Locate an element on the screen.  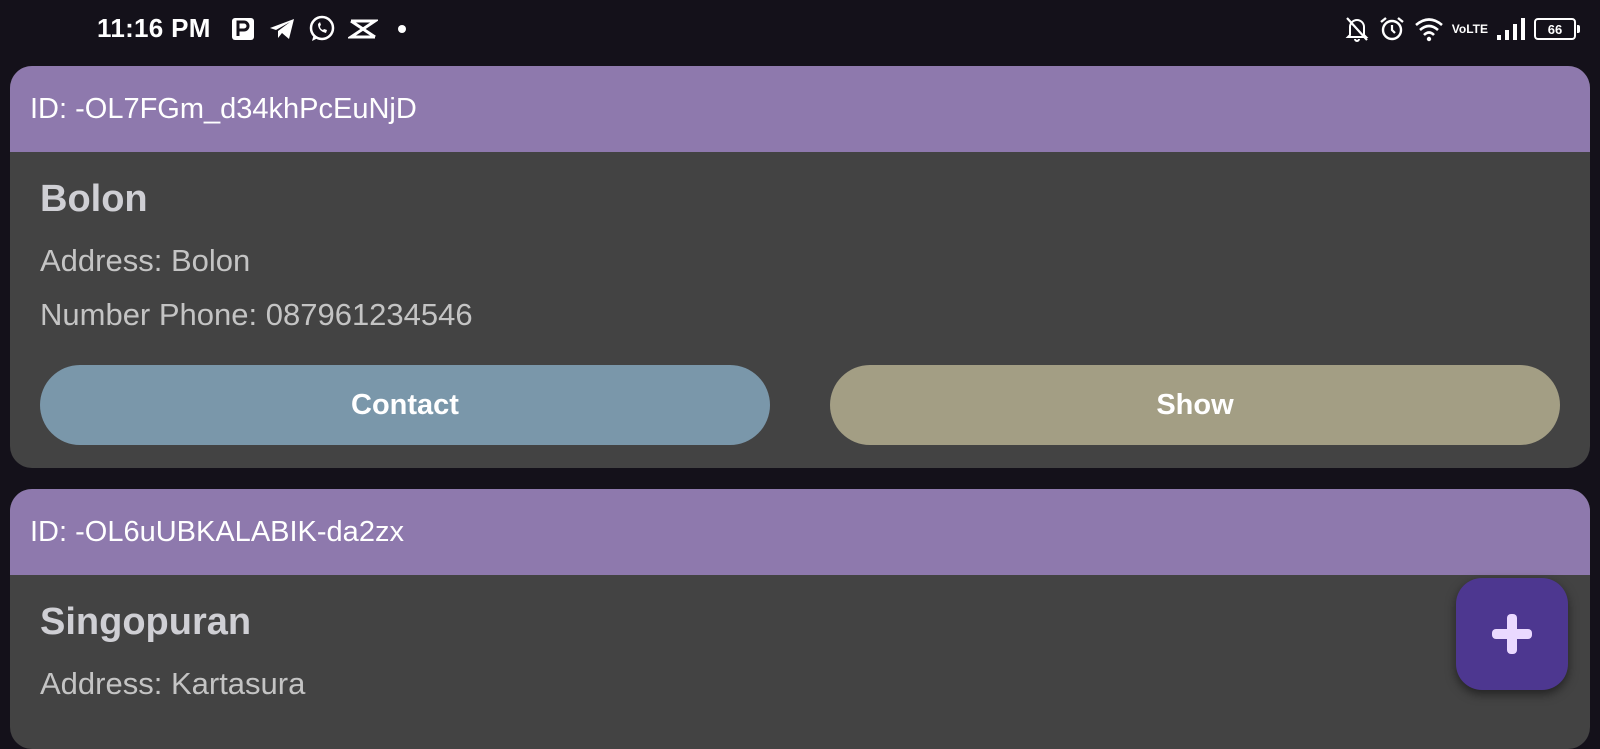
card-name: Bolon is located at coordinates (94, 199).